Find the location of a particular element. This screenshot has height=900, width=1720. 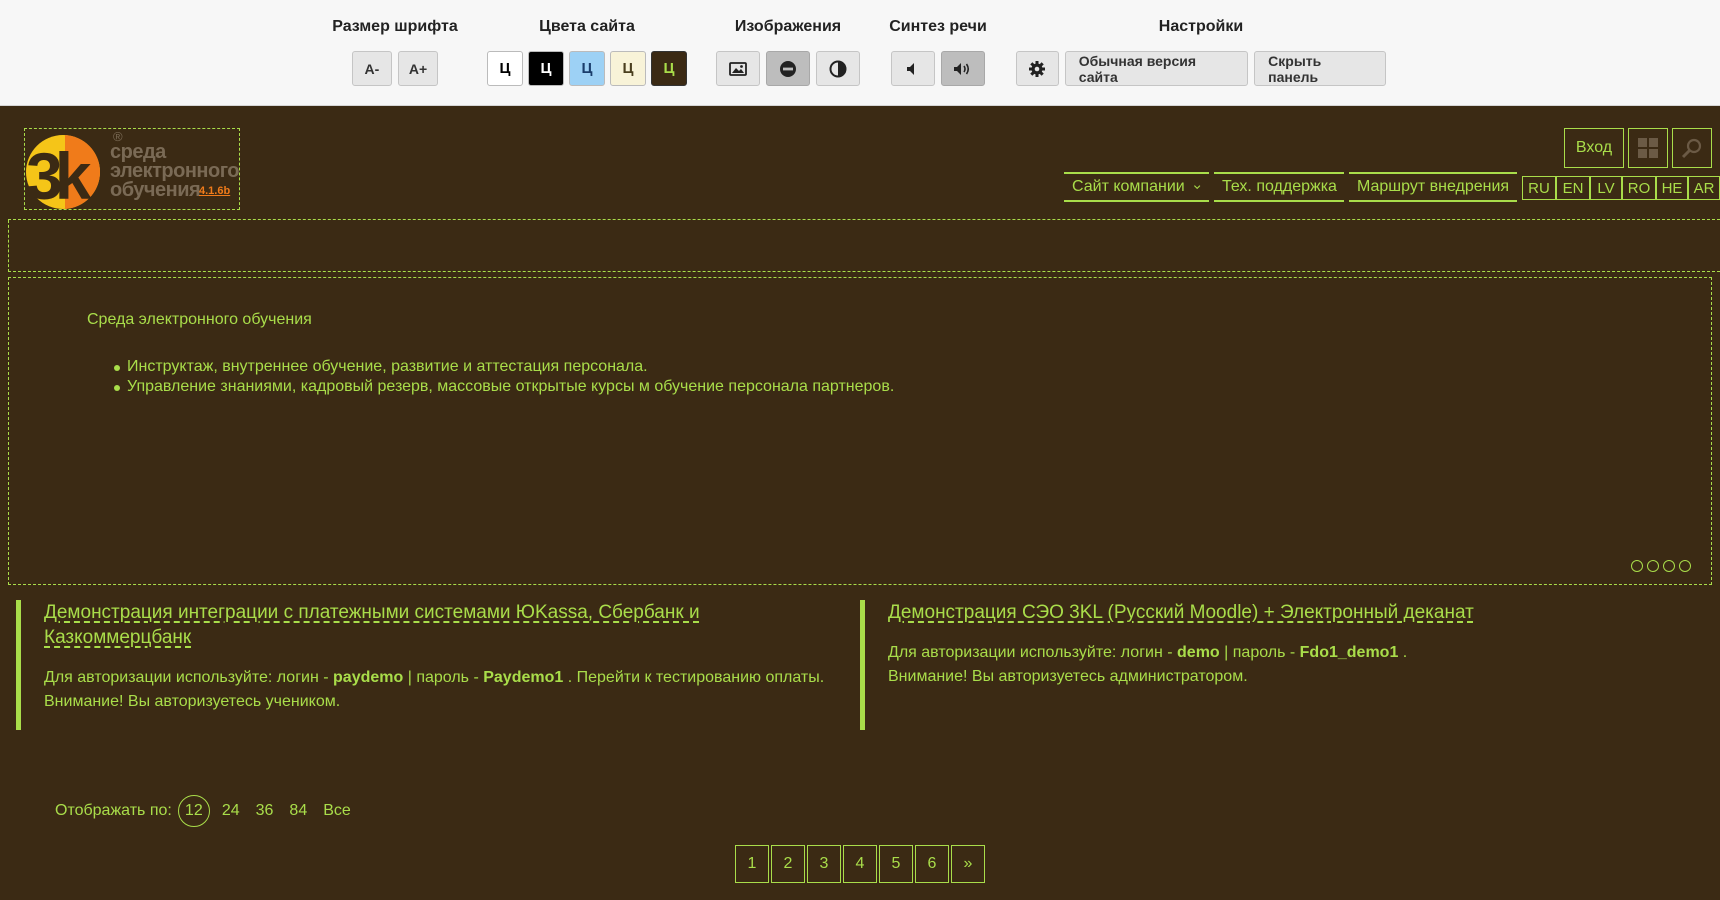

header-spacer is located at coordinates (864, 246).